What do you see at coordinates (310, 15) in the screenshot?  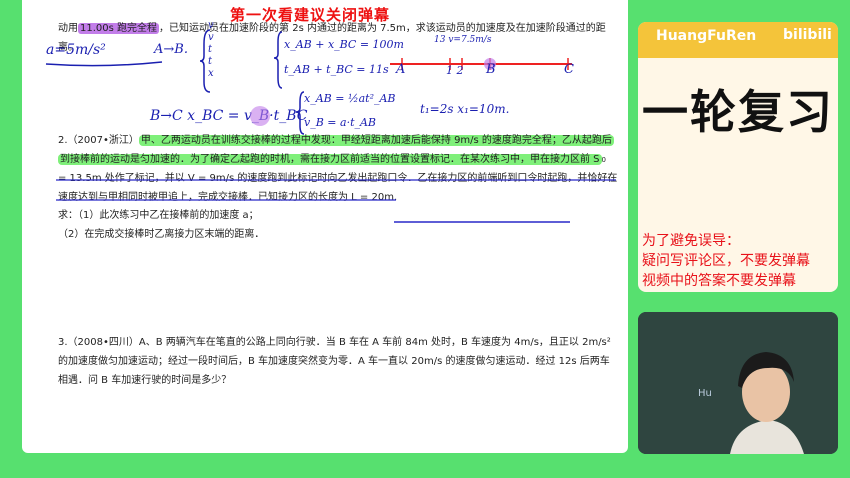 I see `danmaku-warning: 第一次看建议关闭弹幕` at bounding box center [310, 15].